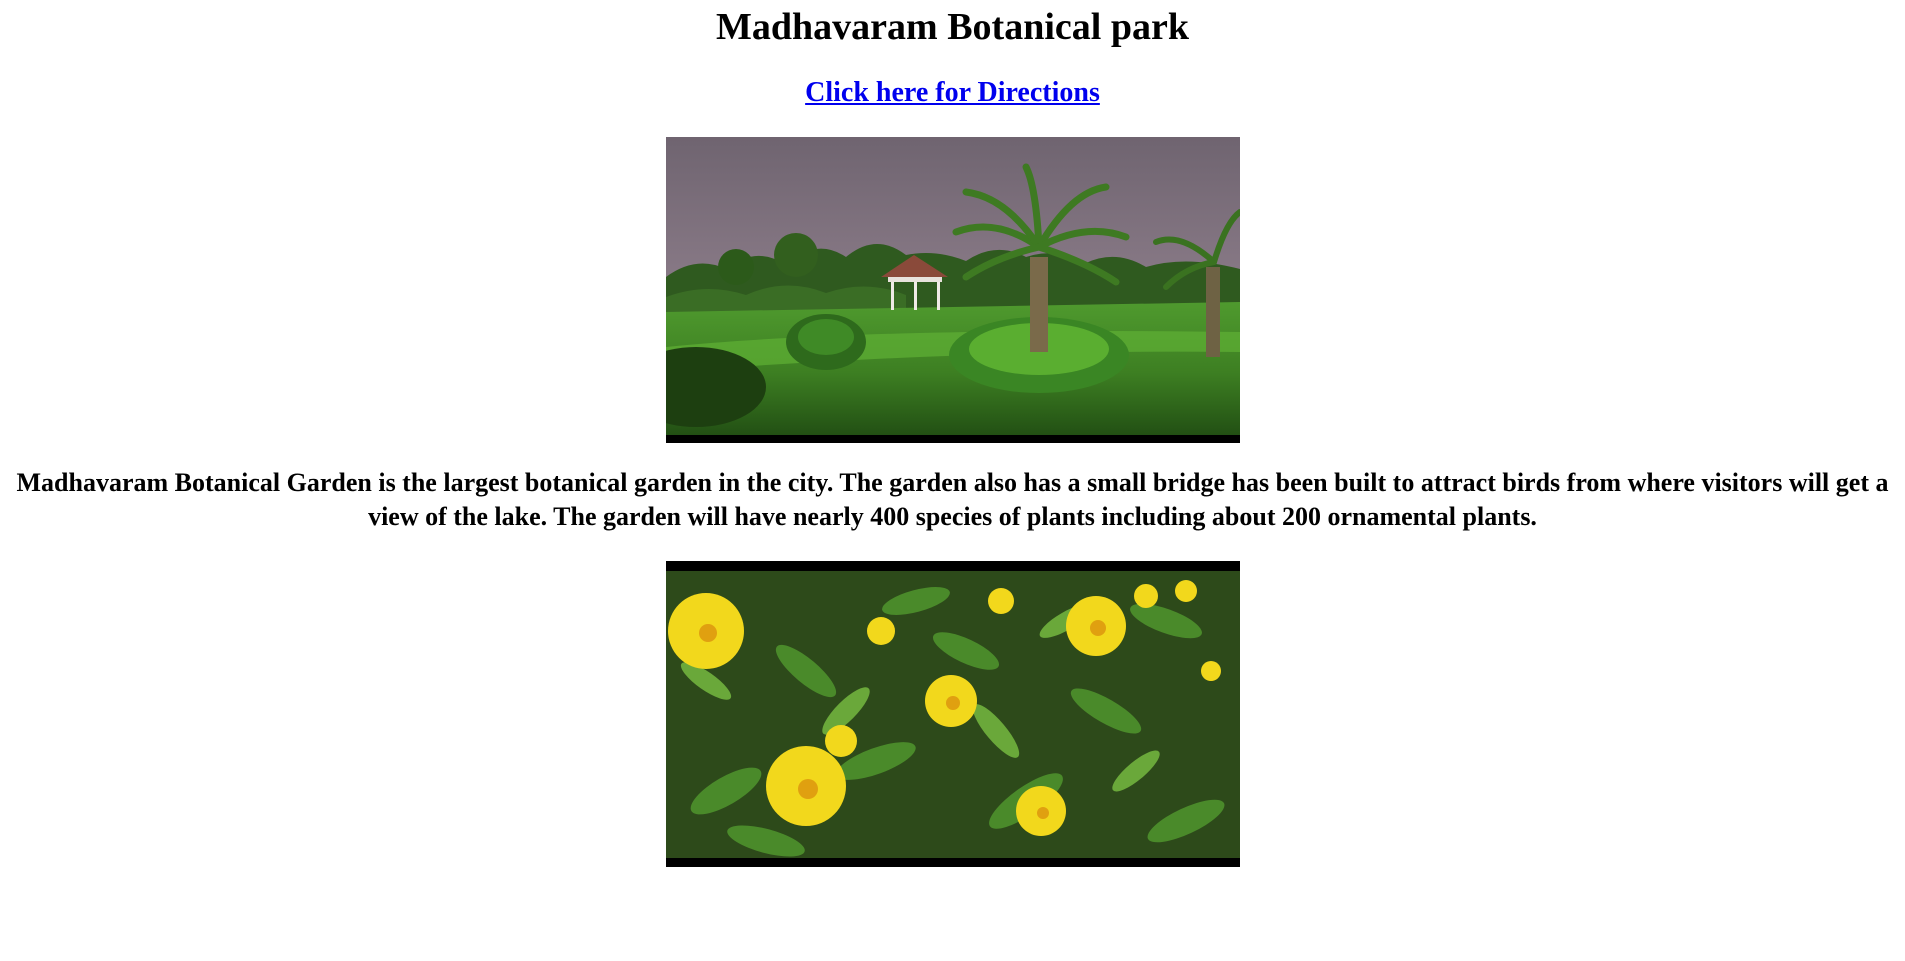 The height and width of the screenshot is (961, 1905). What do you see at coordinates (953, 714) in the screenshot?
I see `yellow-flowers-photo` at bounding box center [953, 714].